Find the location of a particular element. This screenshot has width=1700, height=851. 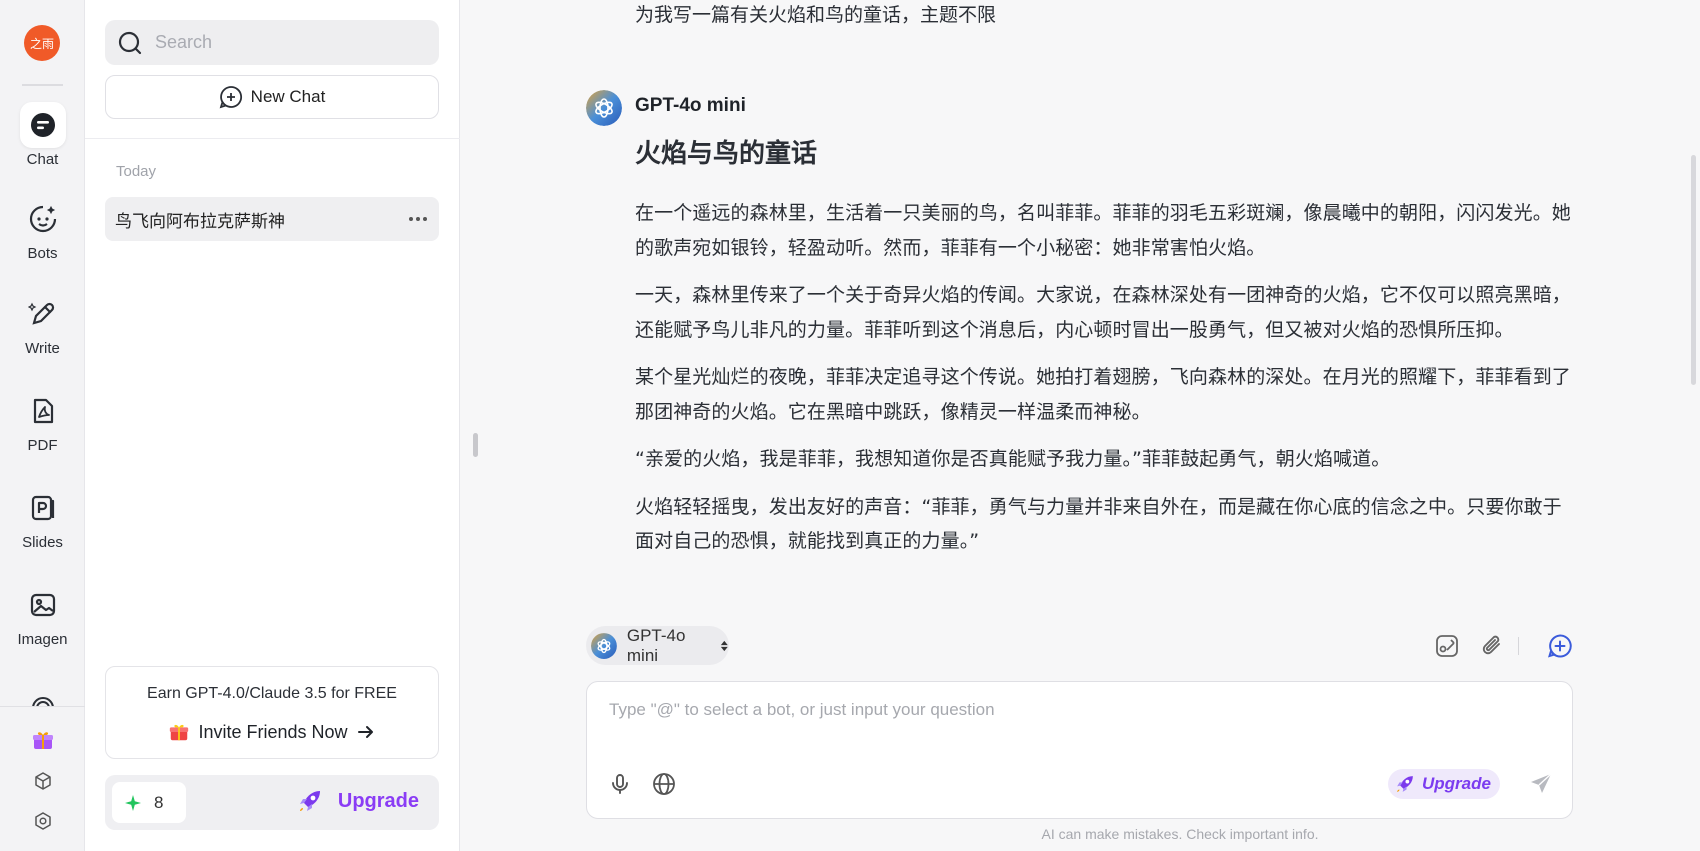

story-title: 火焰与鸟的童话 is located at coordinates (726, 154).